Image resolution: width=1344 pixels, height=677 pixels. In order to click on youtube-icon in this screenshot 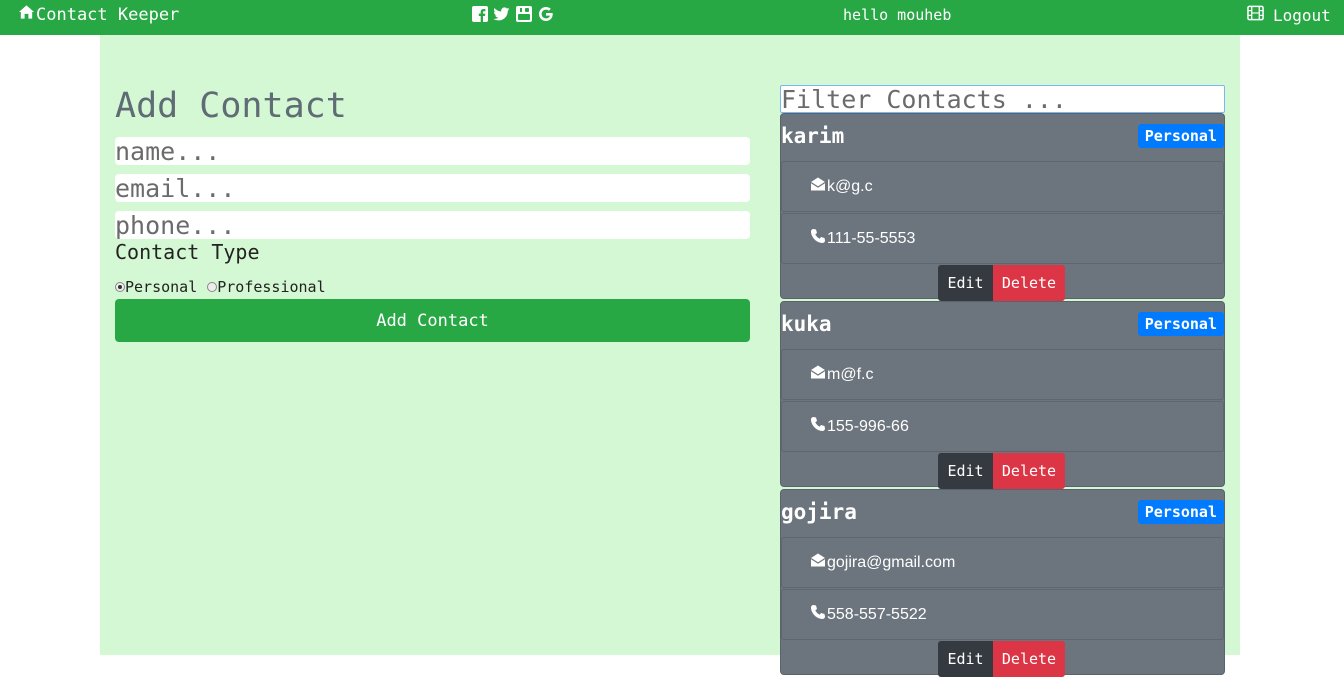, I will do `click(523, 13)`.